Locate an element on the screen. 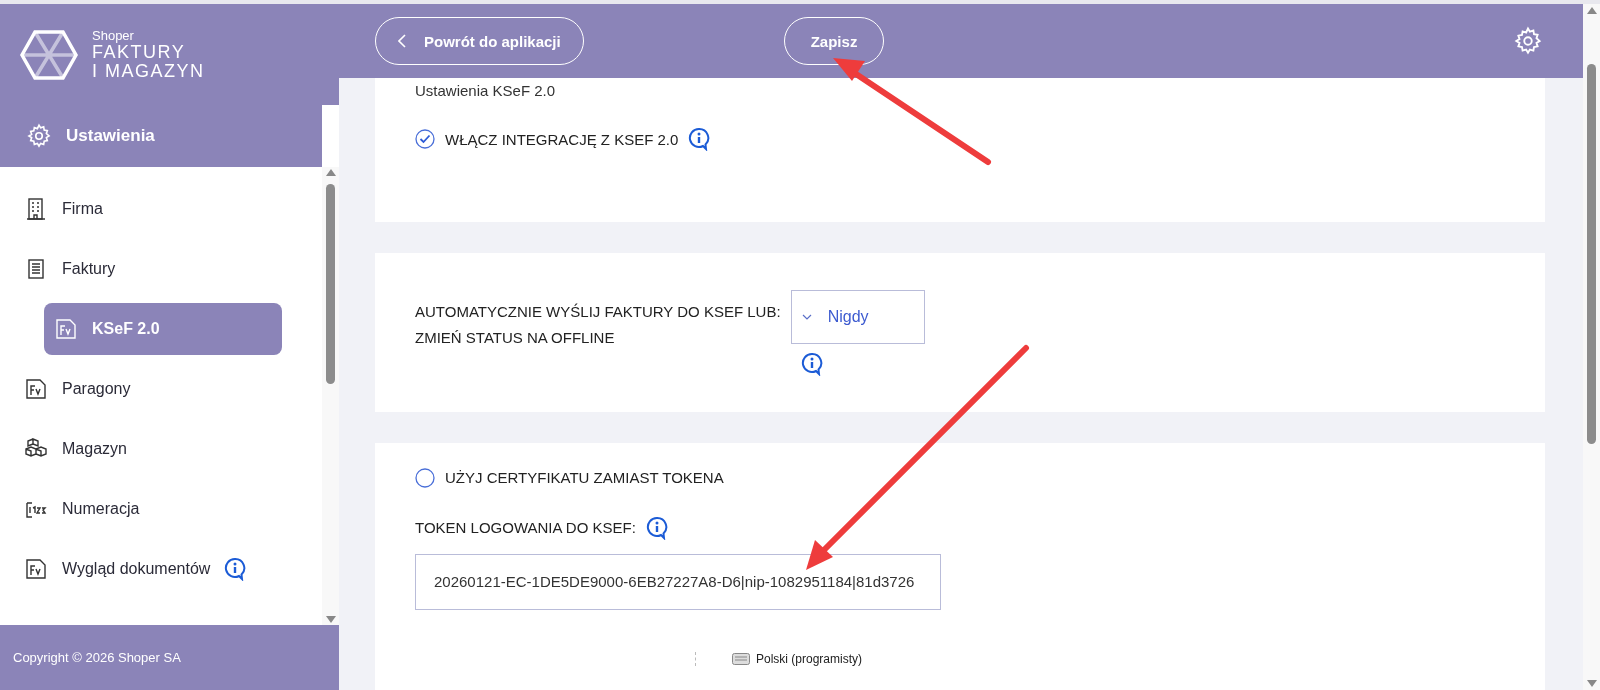  card-heading: Ustawienia KSeF 2.0 is located at coordinates (486, 90).